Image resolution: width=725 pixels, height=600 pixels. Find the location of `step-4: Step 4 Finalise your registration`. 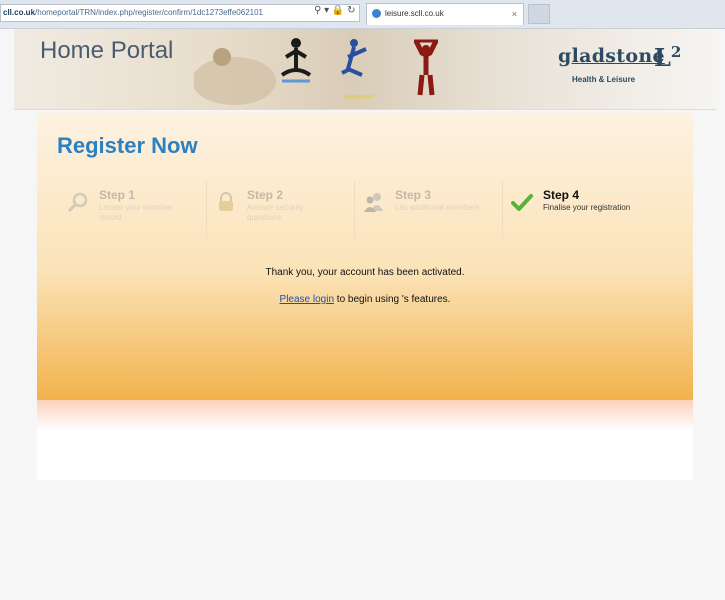

step-4: Step 4 Finalise your registration is located at coordinates (576, 210).